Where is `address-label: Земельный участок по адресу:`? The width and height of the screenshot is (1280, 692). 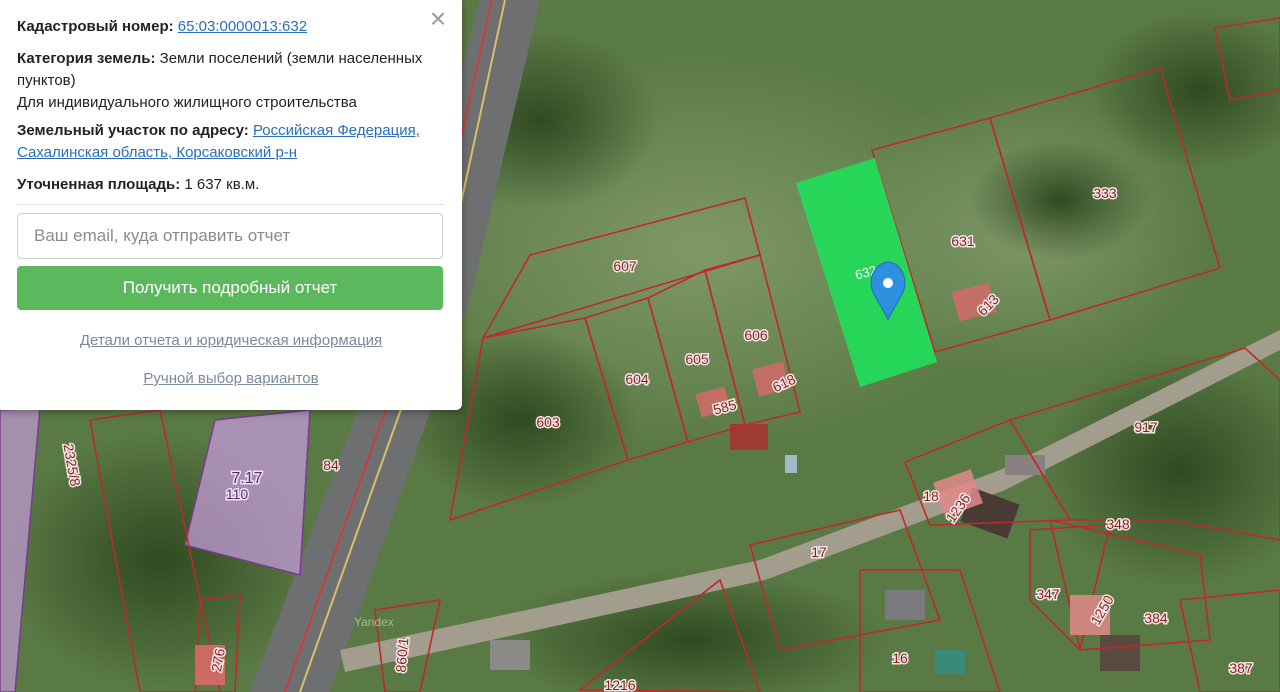
address-label: Земельный участок по адресу: is located at coordinates (133, 130).